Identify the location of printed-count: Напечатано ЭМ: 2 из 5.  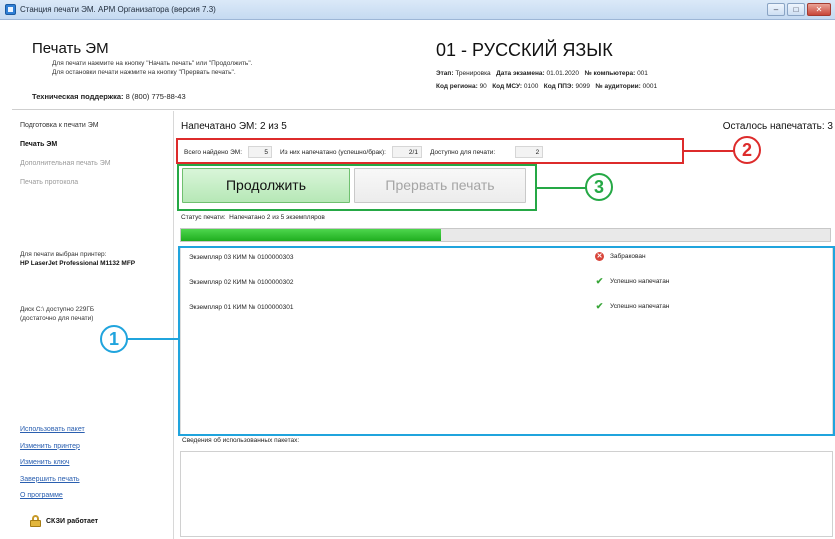
(234, 126).